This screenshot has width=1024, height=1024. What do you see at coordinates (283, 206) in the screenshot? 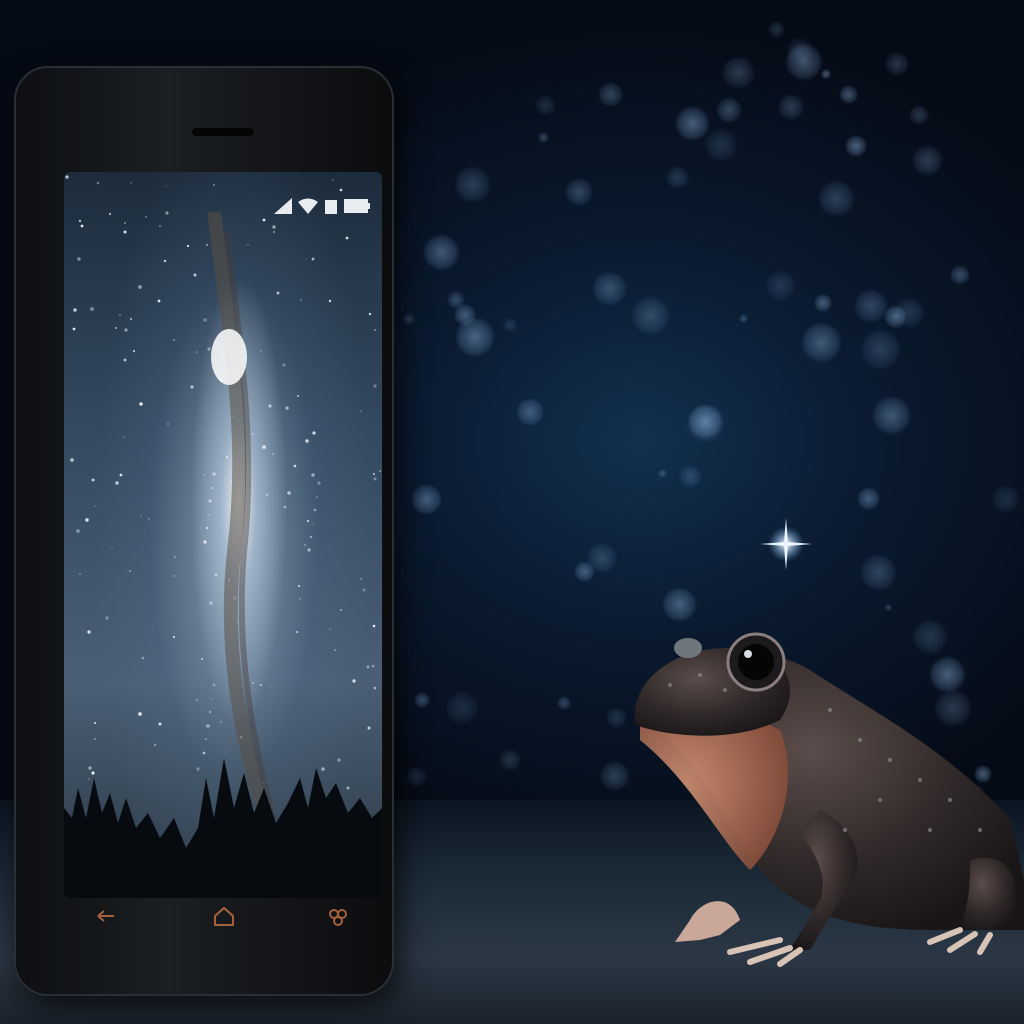
I see `signal-icon` at bounding box center [283, 206].